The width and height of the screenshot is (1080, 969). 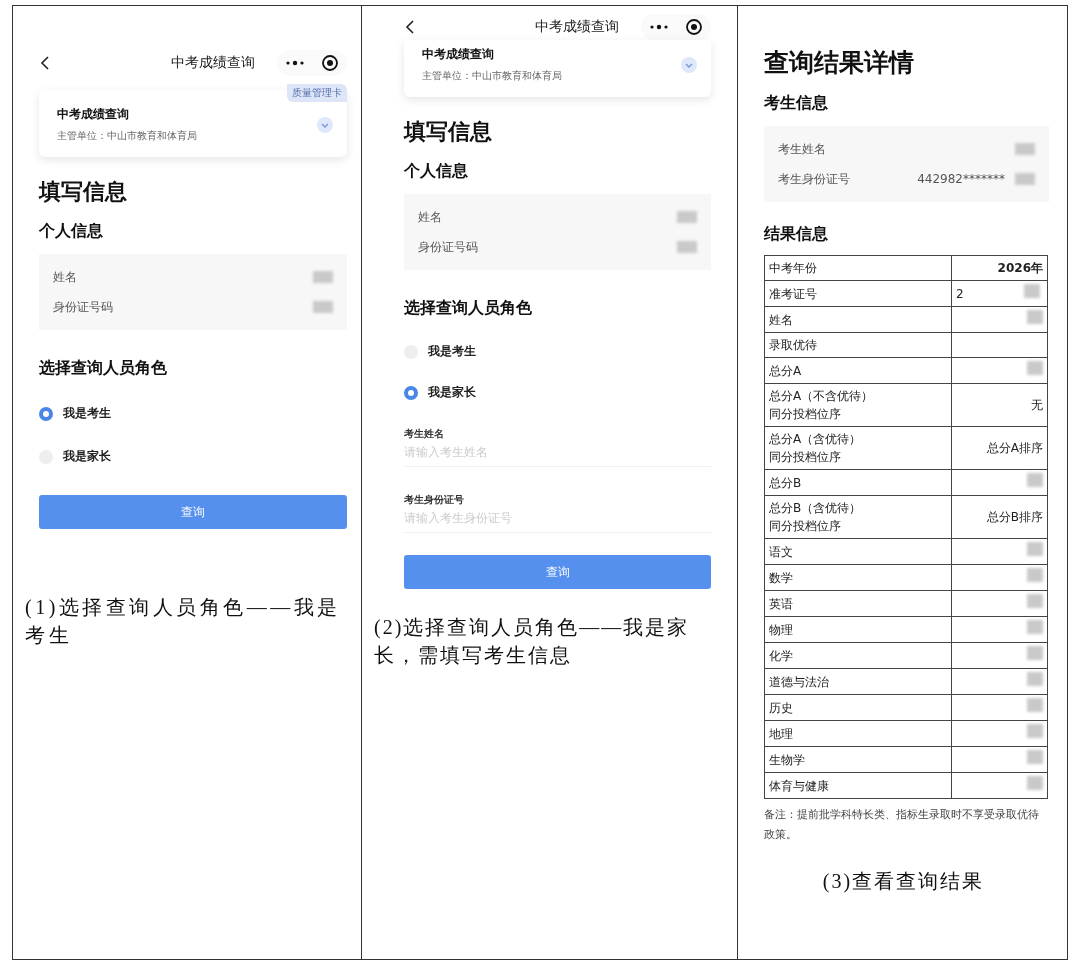 What do you see at coordinates (858, 370) in the screenshot?
I see `table-cell: 总分A` at bounding box center [858, 370].